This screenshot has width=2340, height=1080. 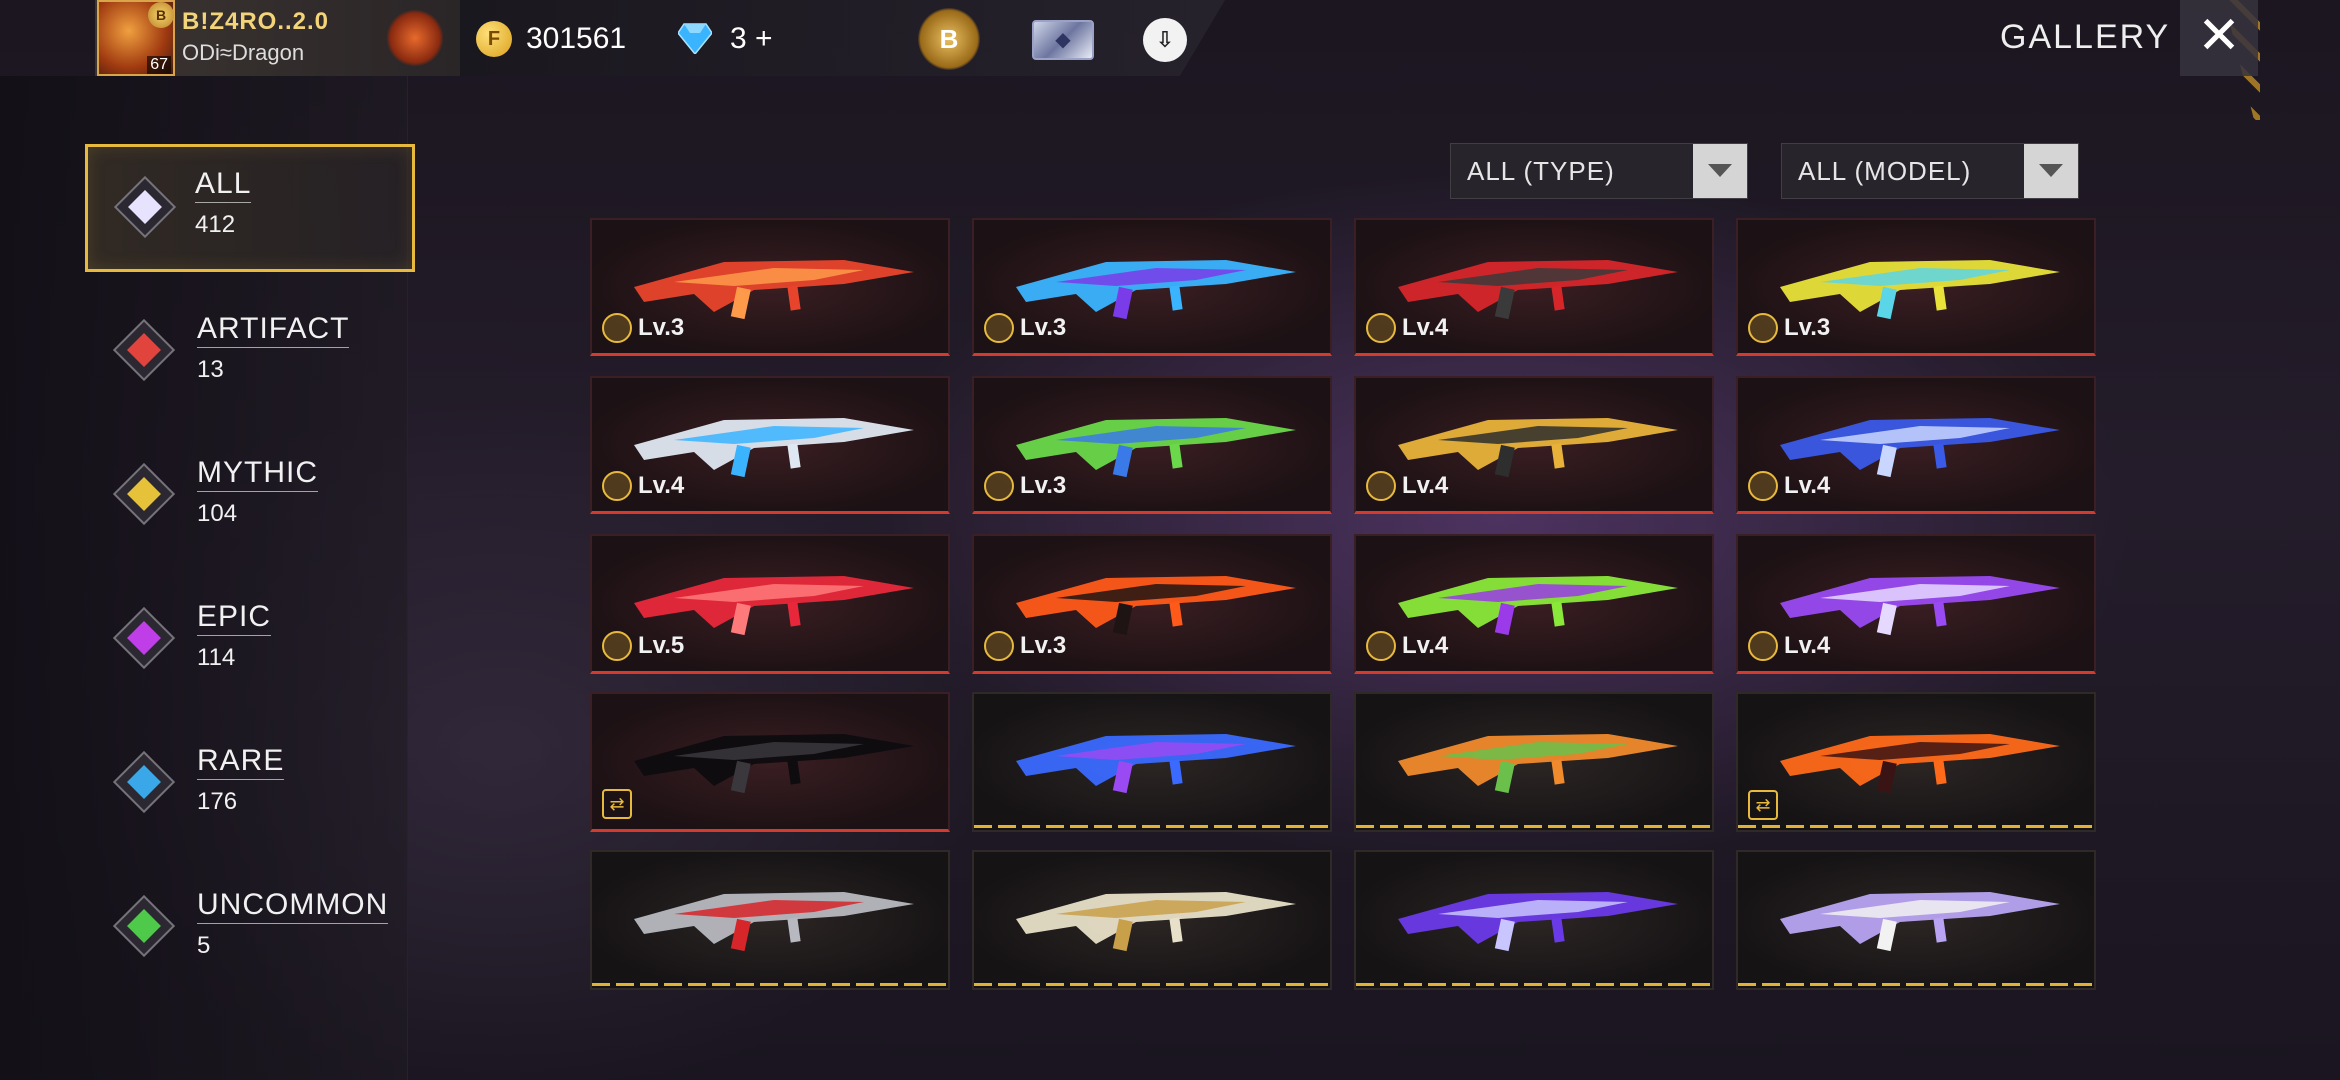 I want to click on artifact-rarity-icon, so click(x=144, y=350).